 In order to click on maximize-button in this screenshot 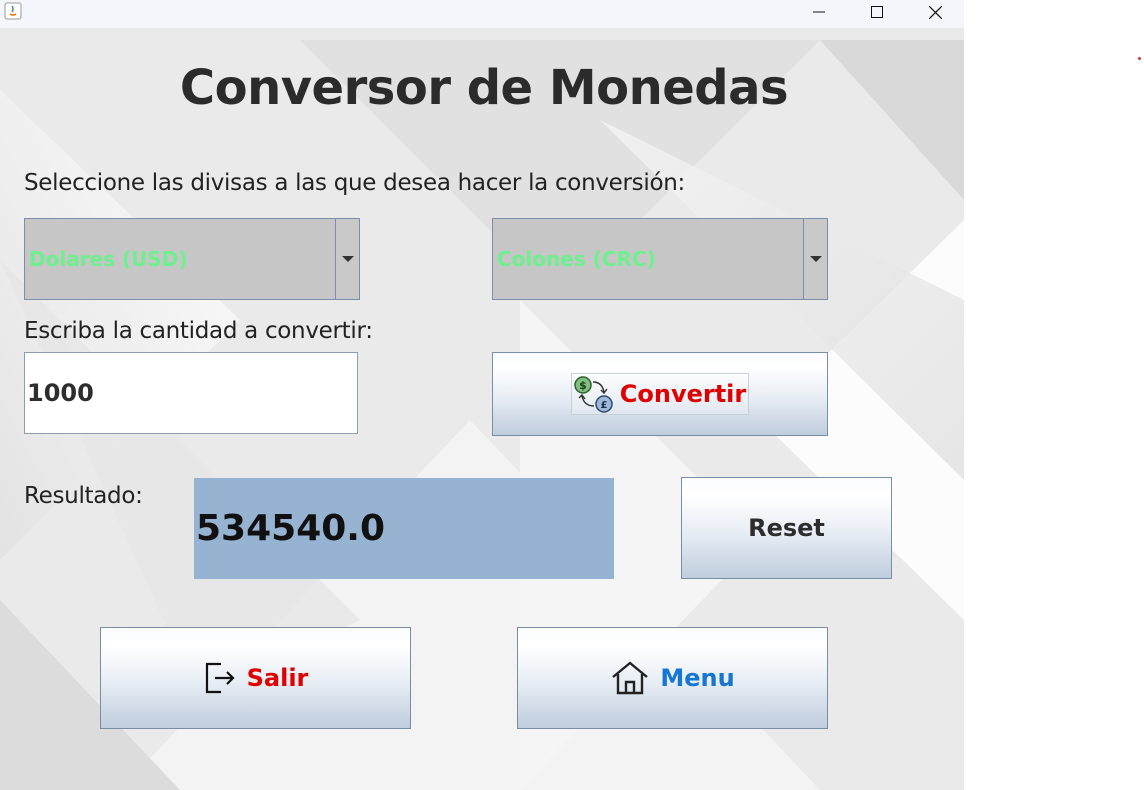, I will do `click(877, 12)`.